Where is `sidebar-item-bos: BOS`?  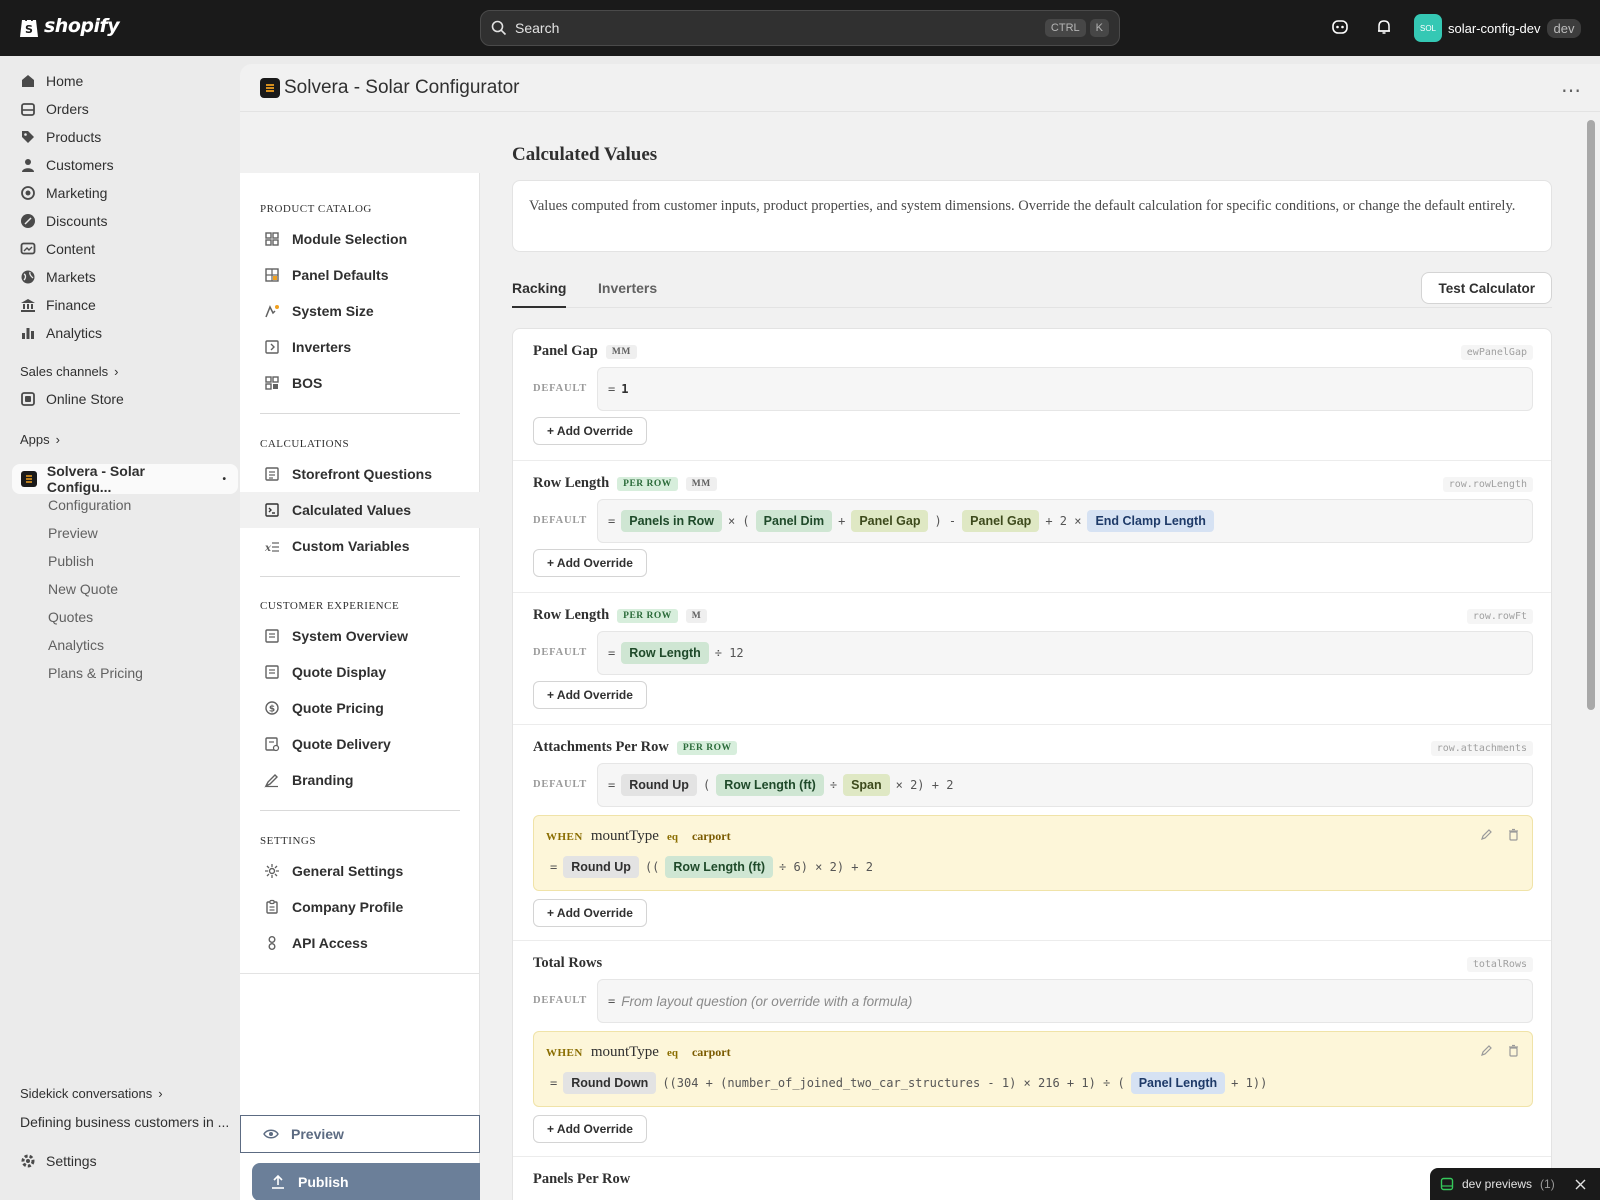
sidebar-item-bos: BOS is located at coordinates (360, 383).